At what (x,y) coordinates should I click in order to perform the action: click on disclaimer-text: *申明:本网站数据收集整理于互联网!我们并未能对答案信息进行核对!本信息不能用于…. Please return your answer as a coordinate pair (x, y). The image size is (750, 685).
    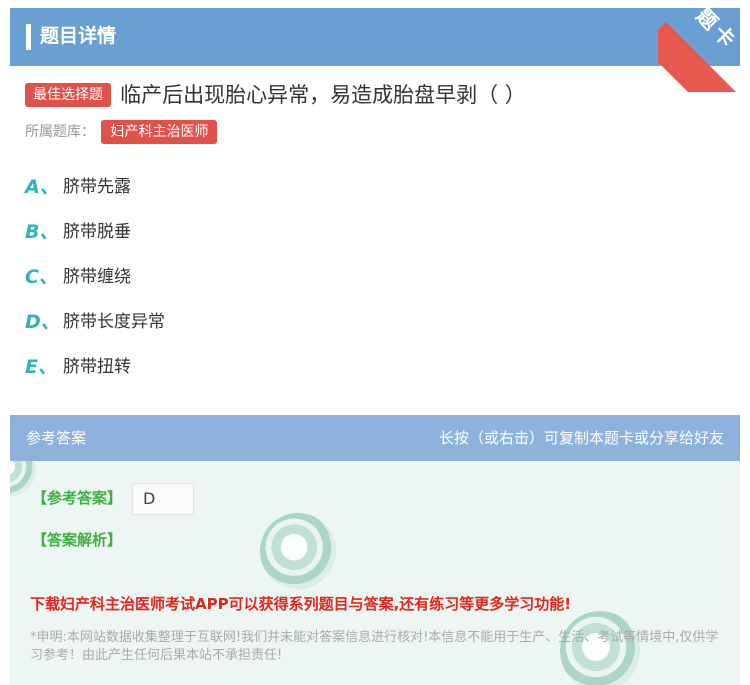
    Looking at the image, I should click on (374, 646).